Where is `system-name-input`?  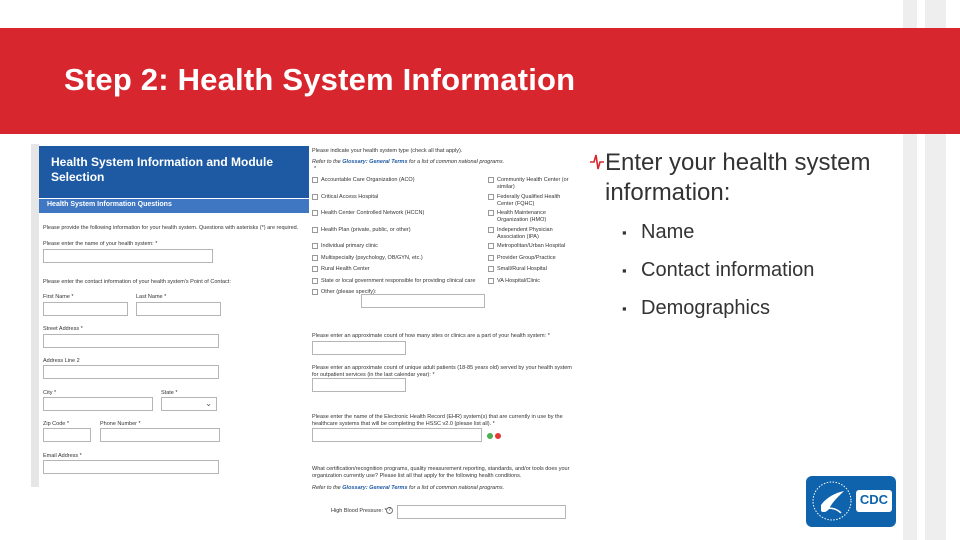 system-name-input is located at coordinates (128, 256).